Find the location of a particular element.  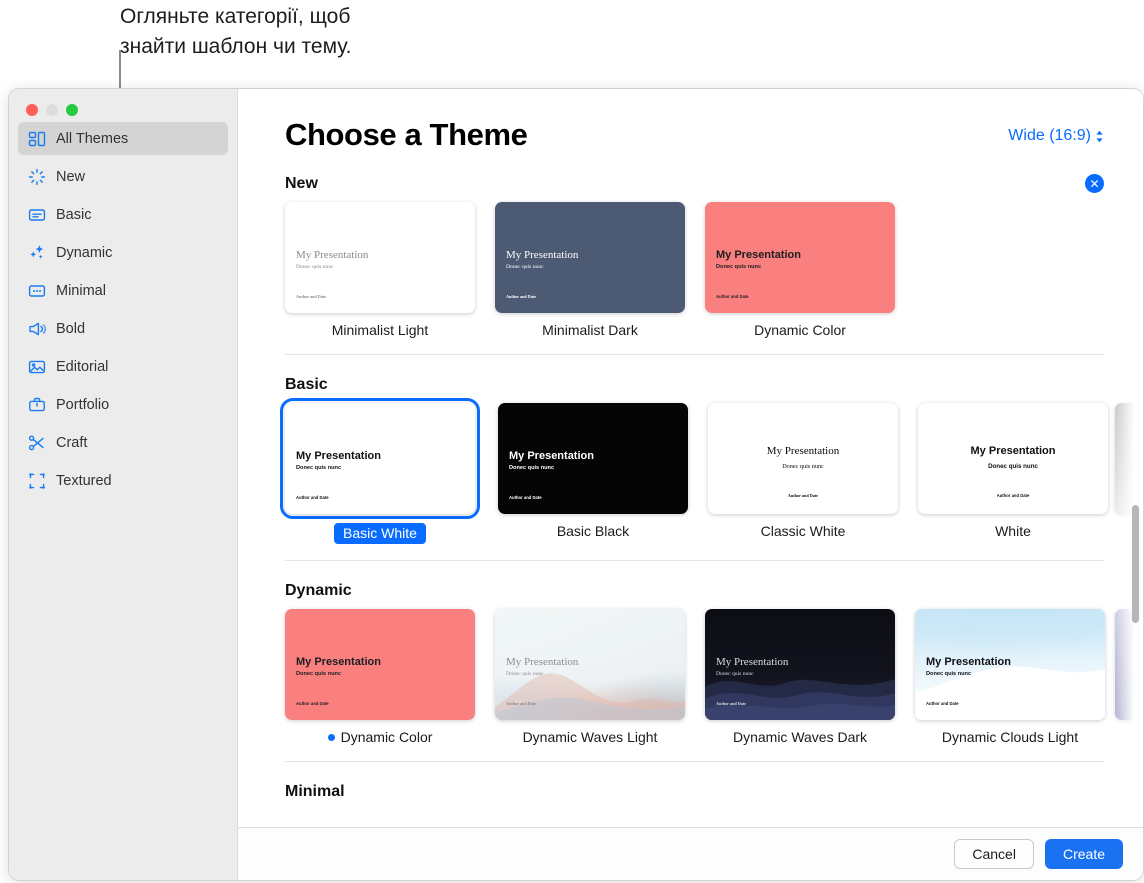

theme-name: Minimalist Light is located at coordinates (380, 330).